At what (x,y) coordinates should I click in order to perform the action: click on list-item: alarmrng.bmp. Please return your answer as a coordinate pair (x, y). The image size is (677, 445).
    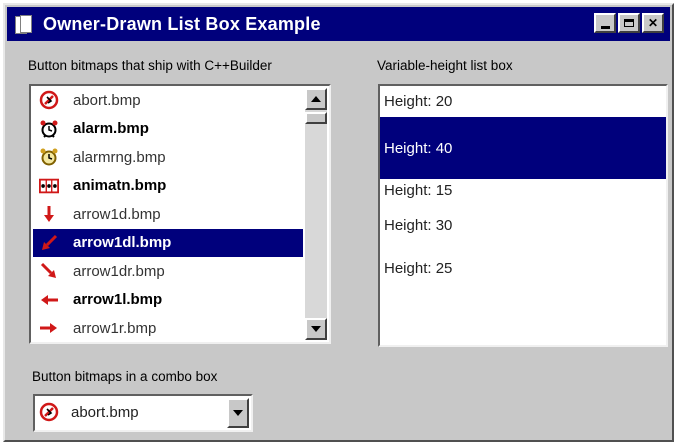
    Looking at the image, I should click on (168, 157).